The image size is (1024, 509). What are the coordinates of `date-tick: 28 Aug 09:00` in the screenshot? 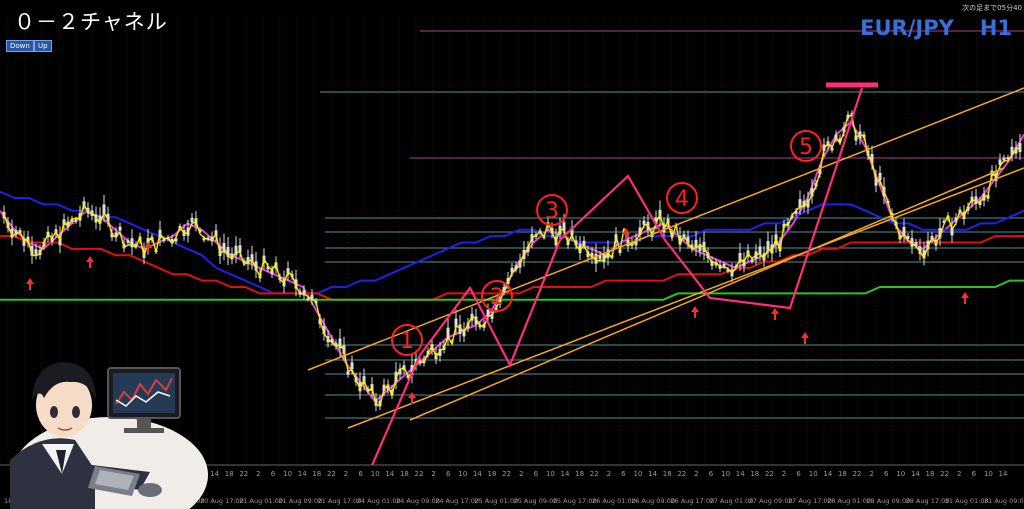 It's located at (888, 501).